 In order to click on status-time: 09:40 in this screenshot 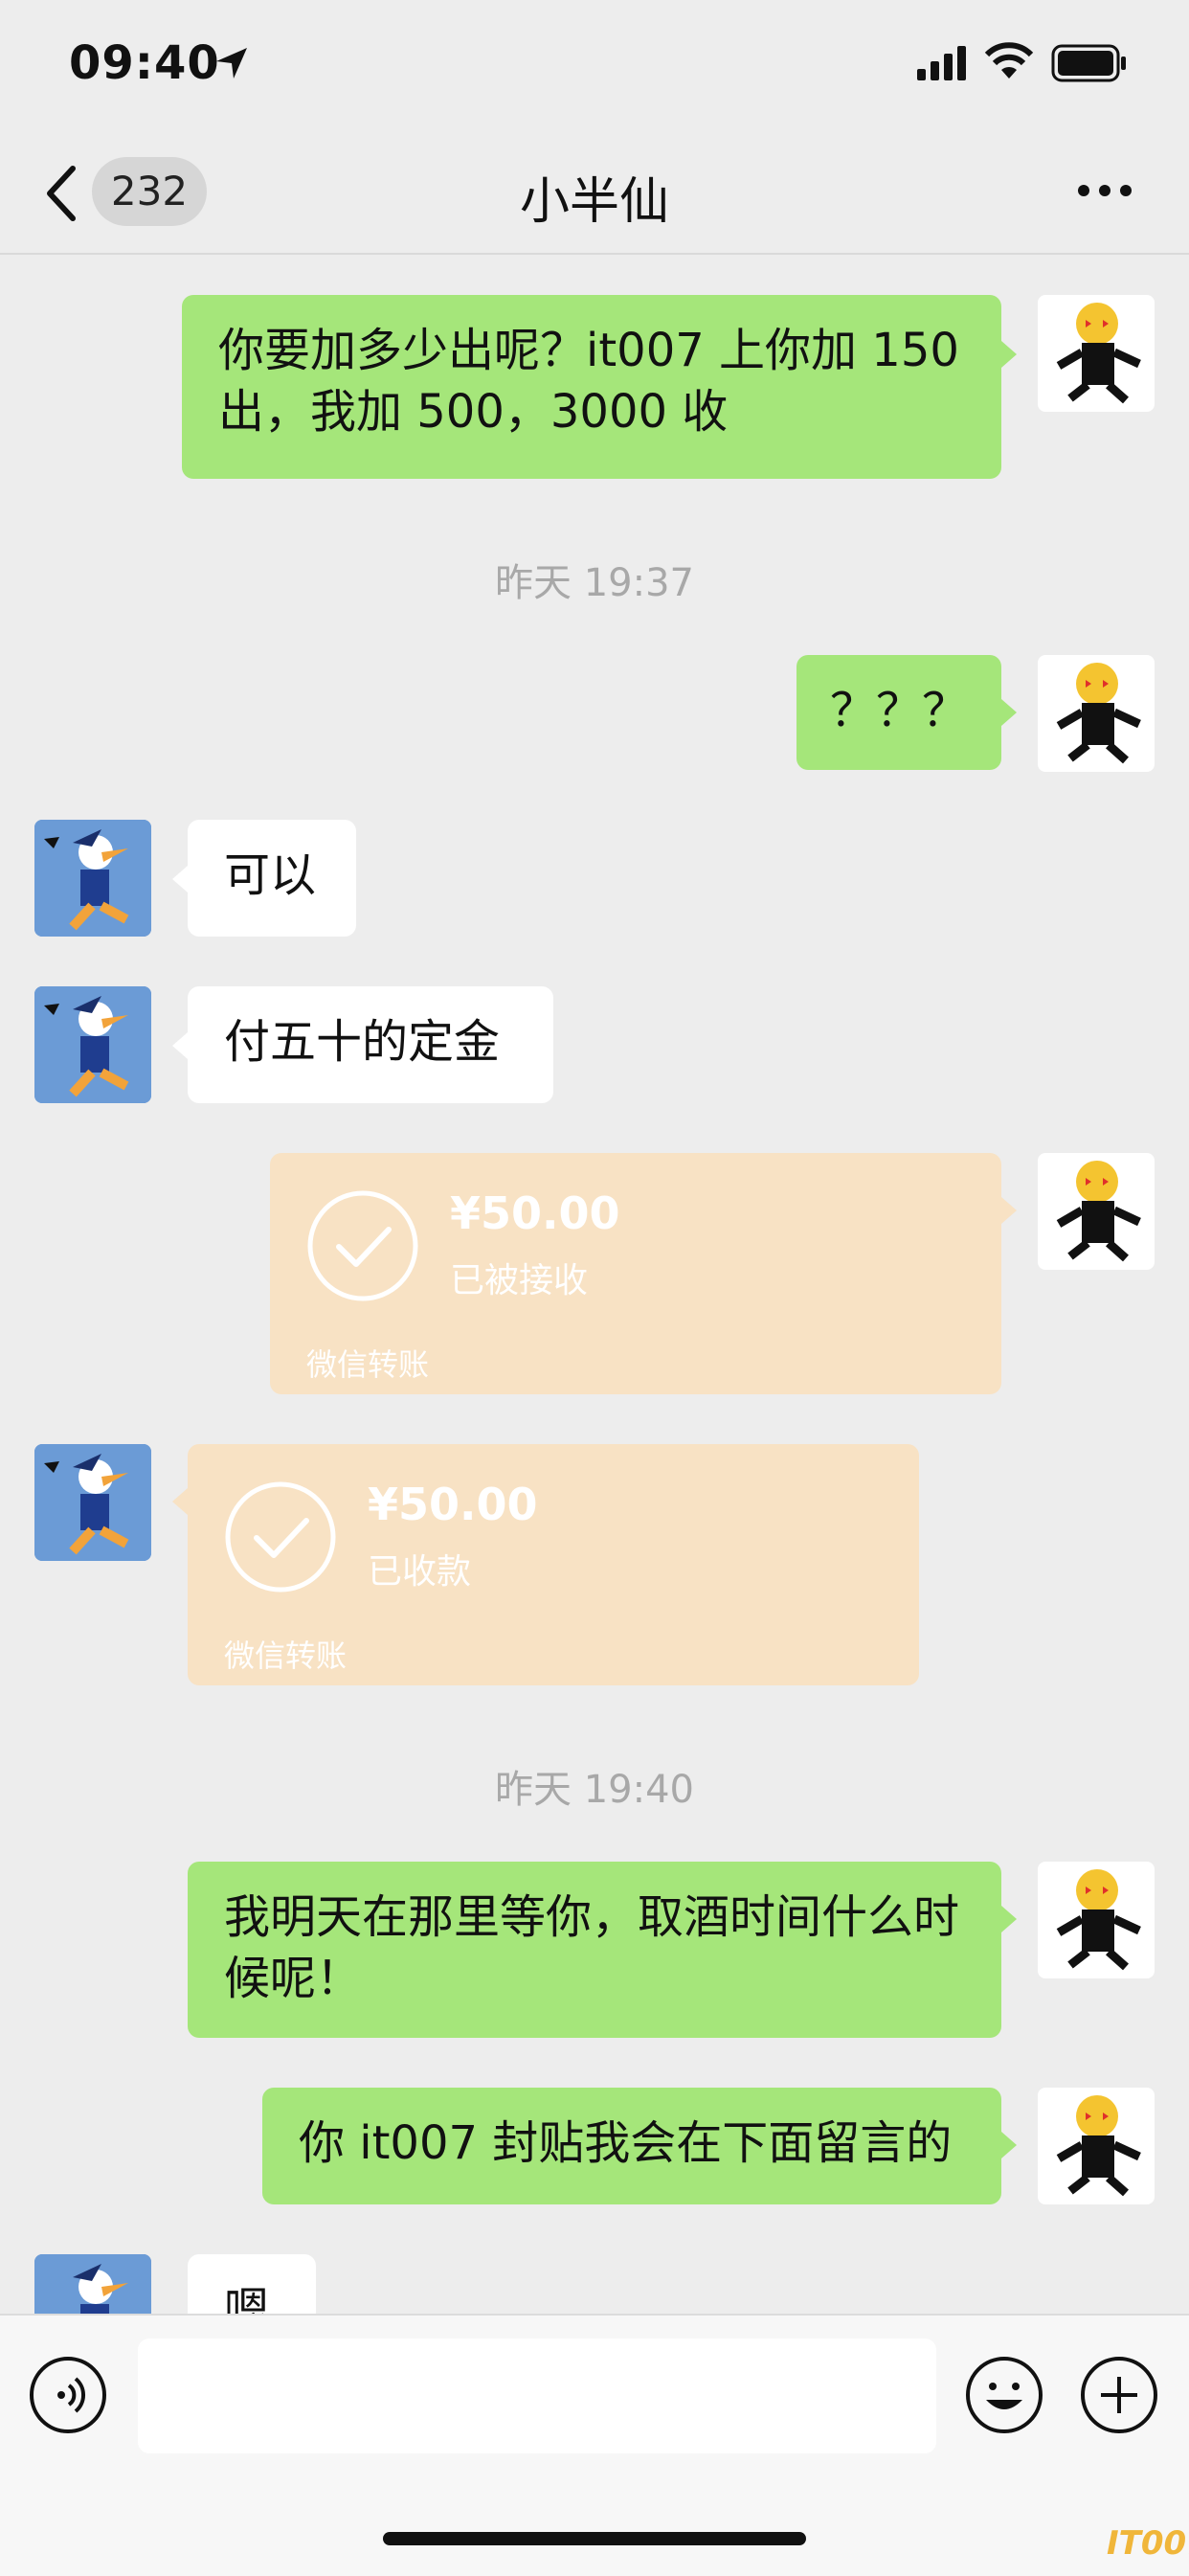, I will do `click(144, 63)`.